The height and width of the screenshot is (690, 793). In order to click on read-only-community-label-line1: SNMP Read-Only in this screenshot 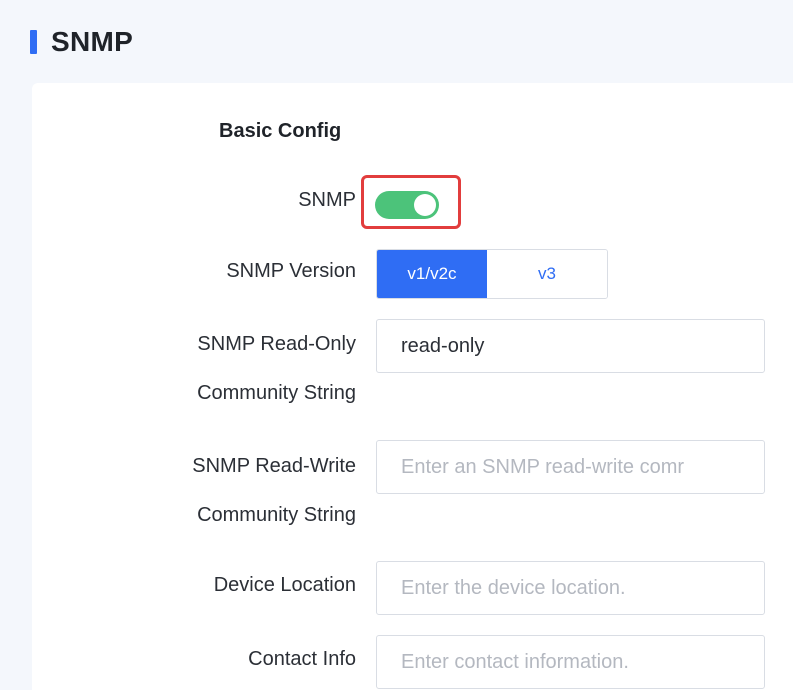, I will do `click(276, 344)`.